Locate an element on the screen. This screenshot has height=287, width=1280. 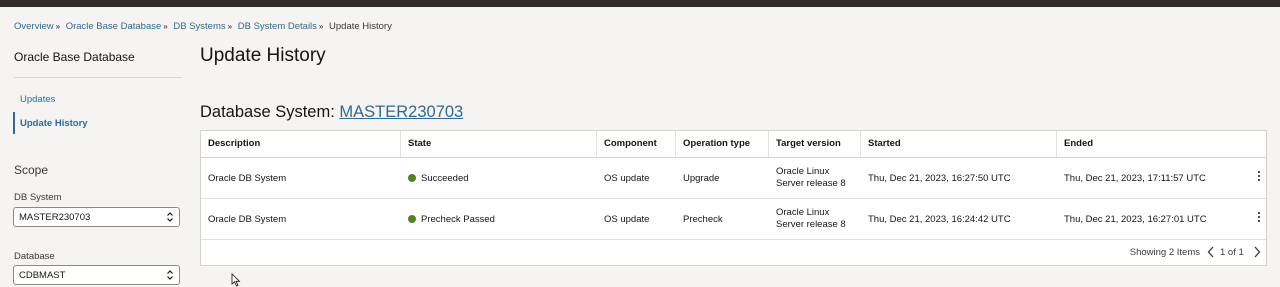
column-header-target-version: Target version is located at coordinates (815, 144).